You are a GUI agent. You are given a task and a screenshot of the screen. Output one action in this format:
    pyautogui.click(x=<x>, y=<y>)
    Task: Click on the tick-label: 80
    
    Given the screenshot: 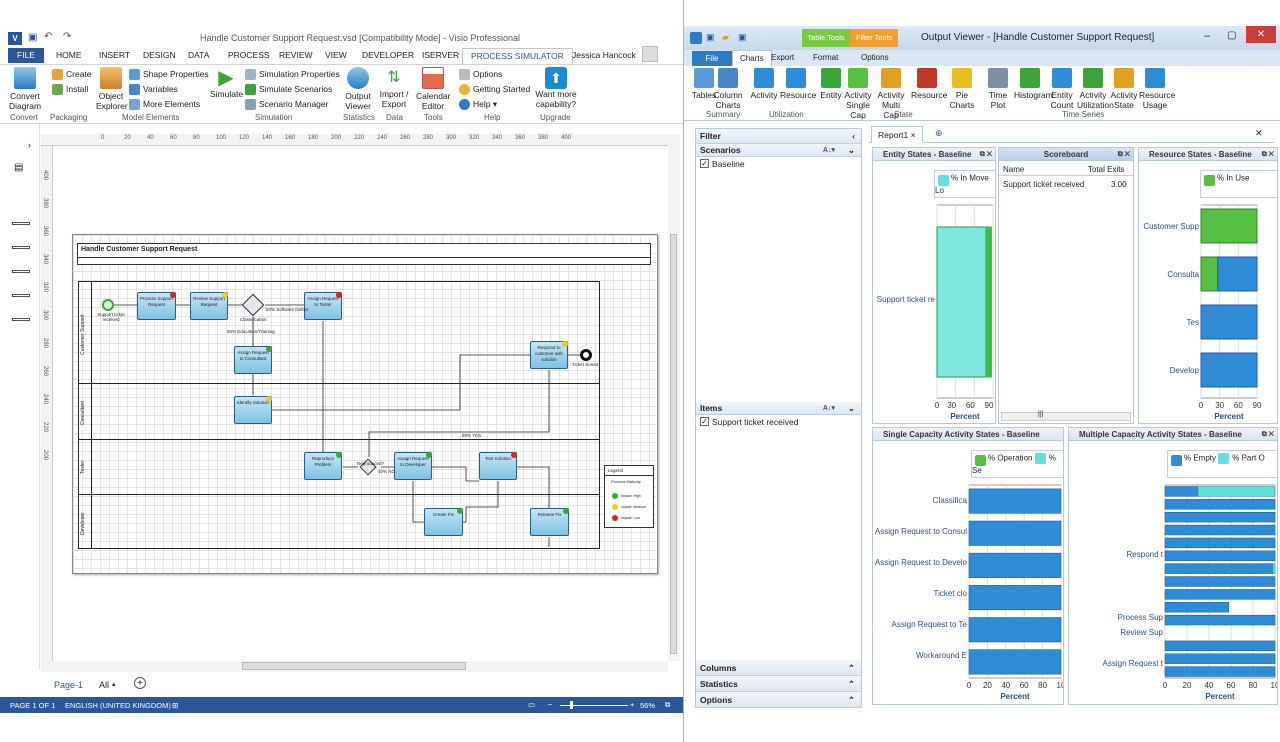 What is the action you would take?
    pyautogui.click(x=1042, y=685)
    